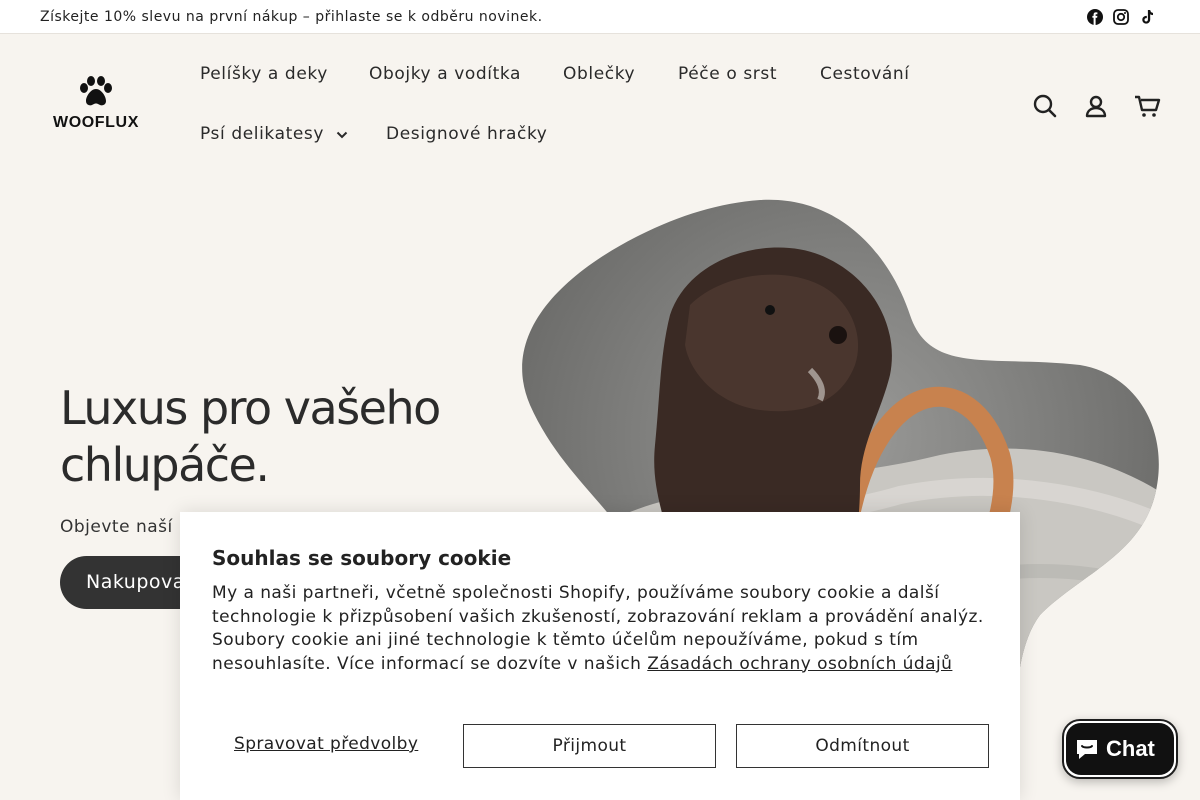 Image resolution: width=1200 pixels, height=800 pixels. Describe the element at coordinates (362, 558) in the screenshot. I see `cookie-title: Souhlas se soubory cookie` at that location.